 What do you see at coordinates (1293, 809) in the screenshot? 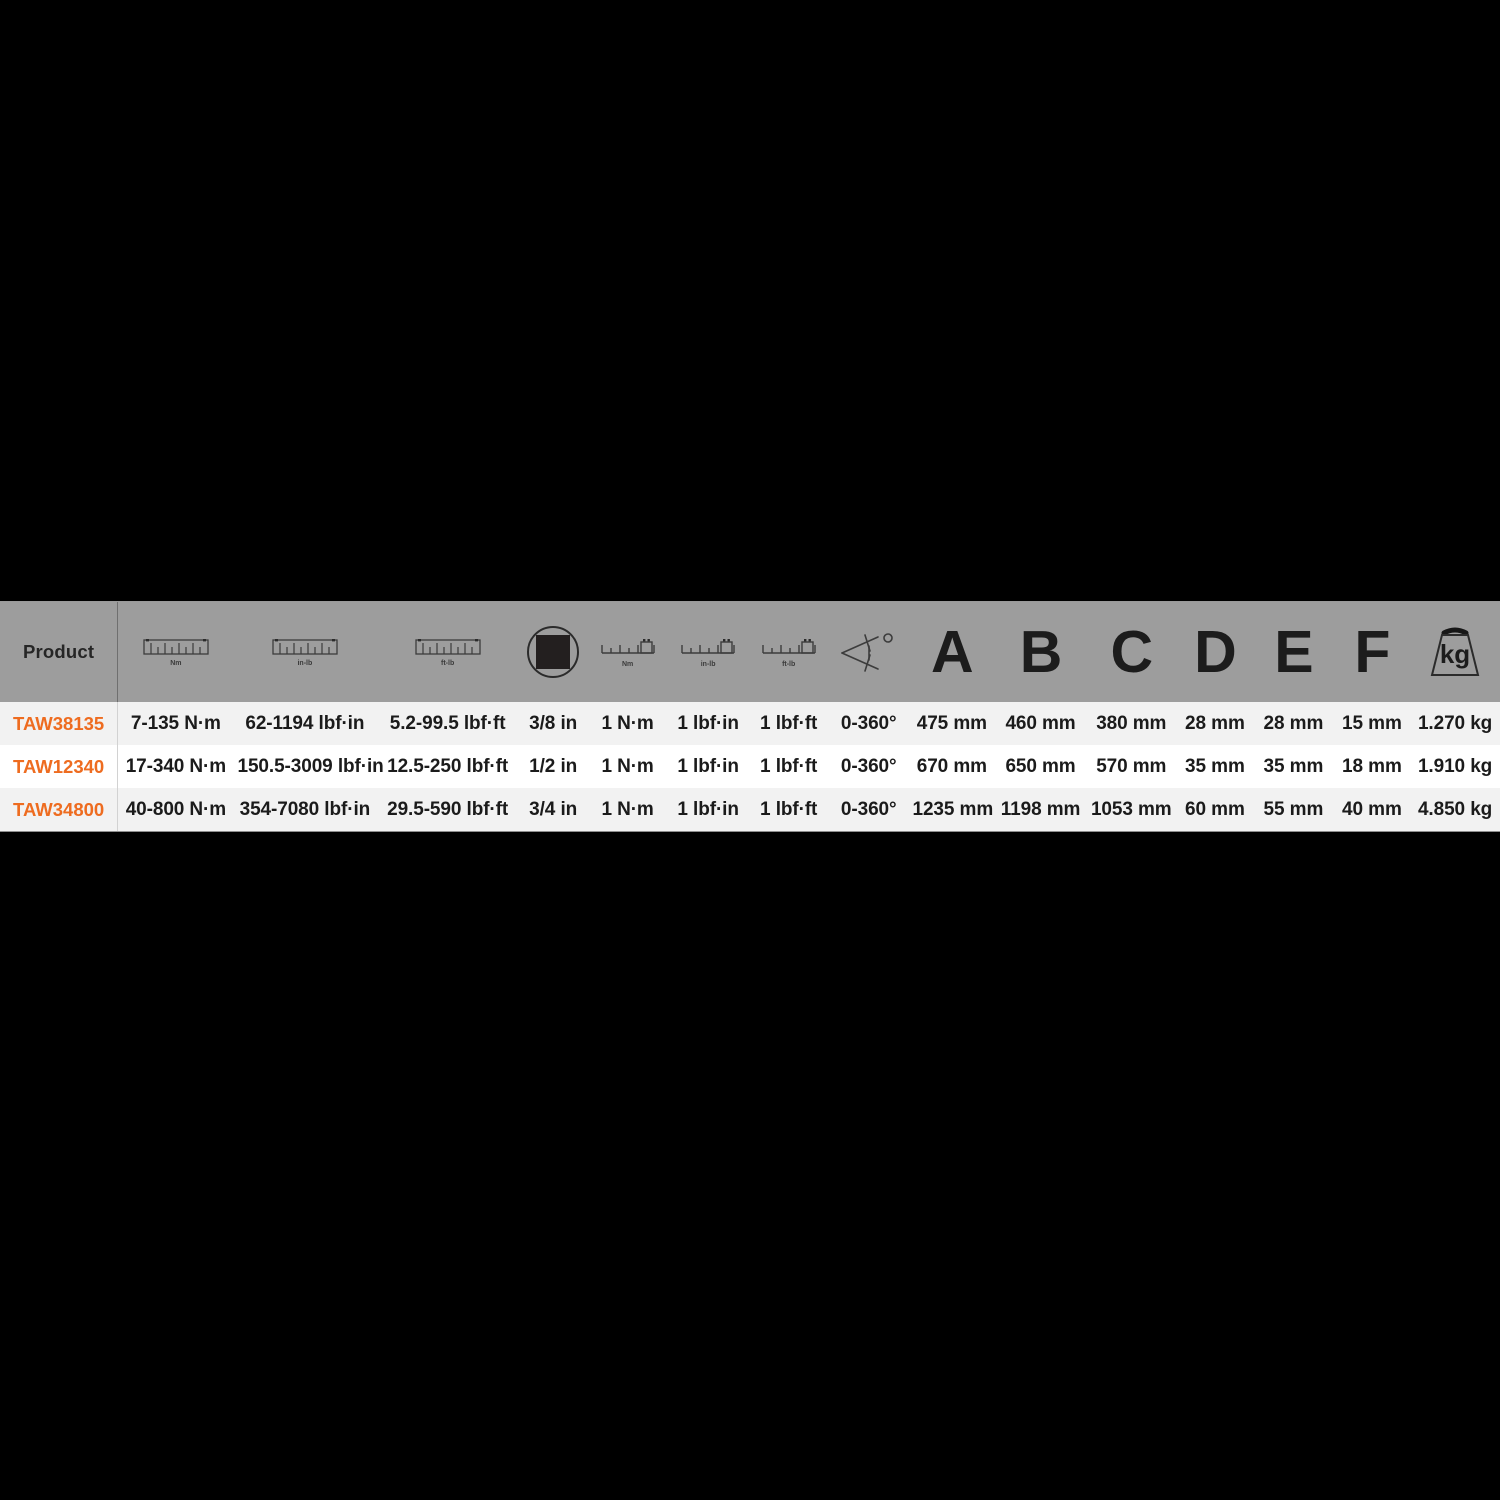
I see `cell-dimension-e: 55 mm` at bounding box center [1293, 809].